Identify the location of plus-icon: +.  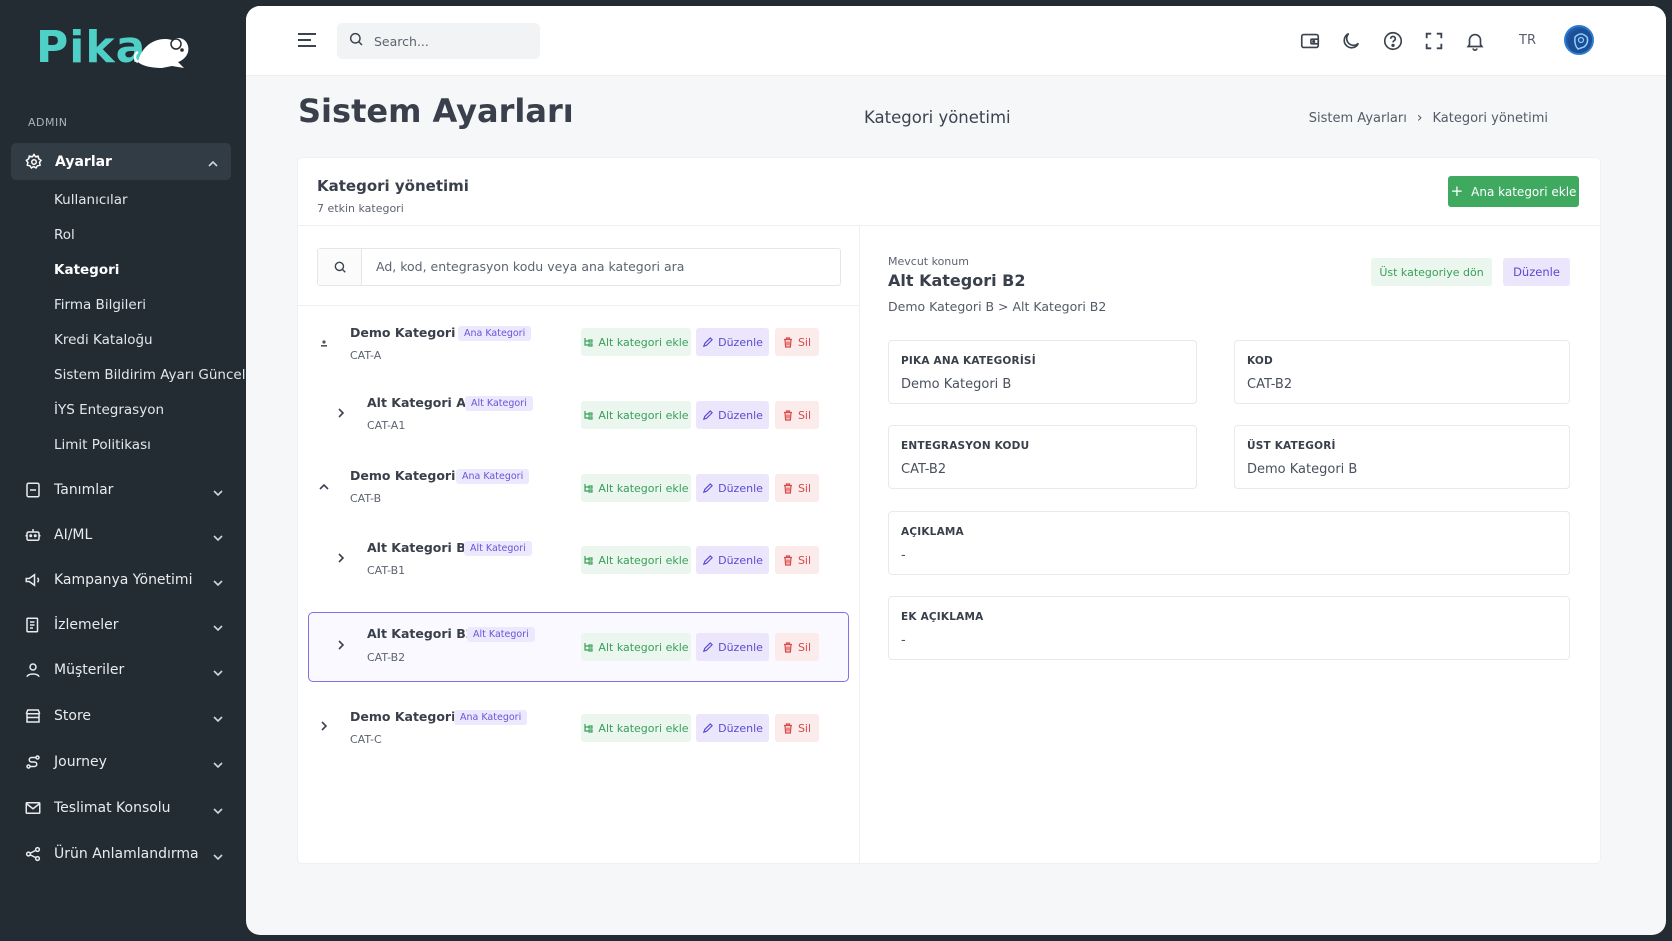
(1457, 191).